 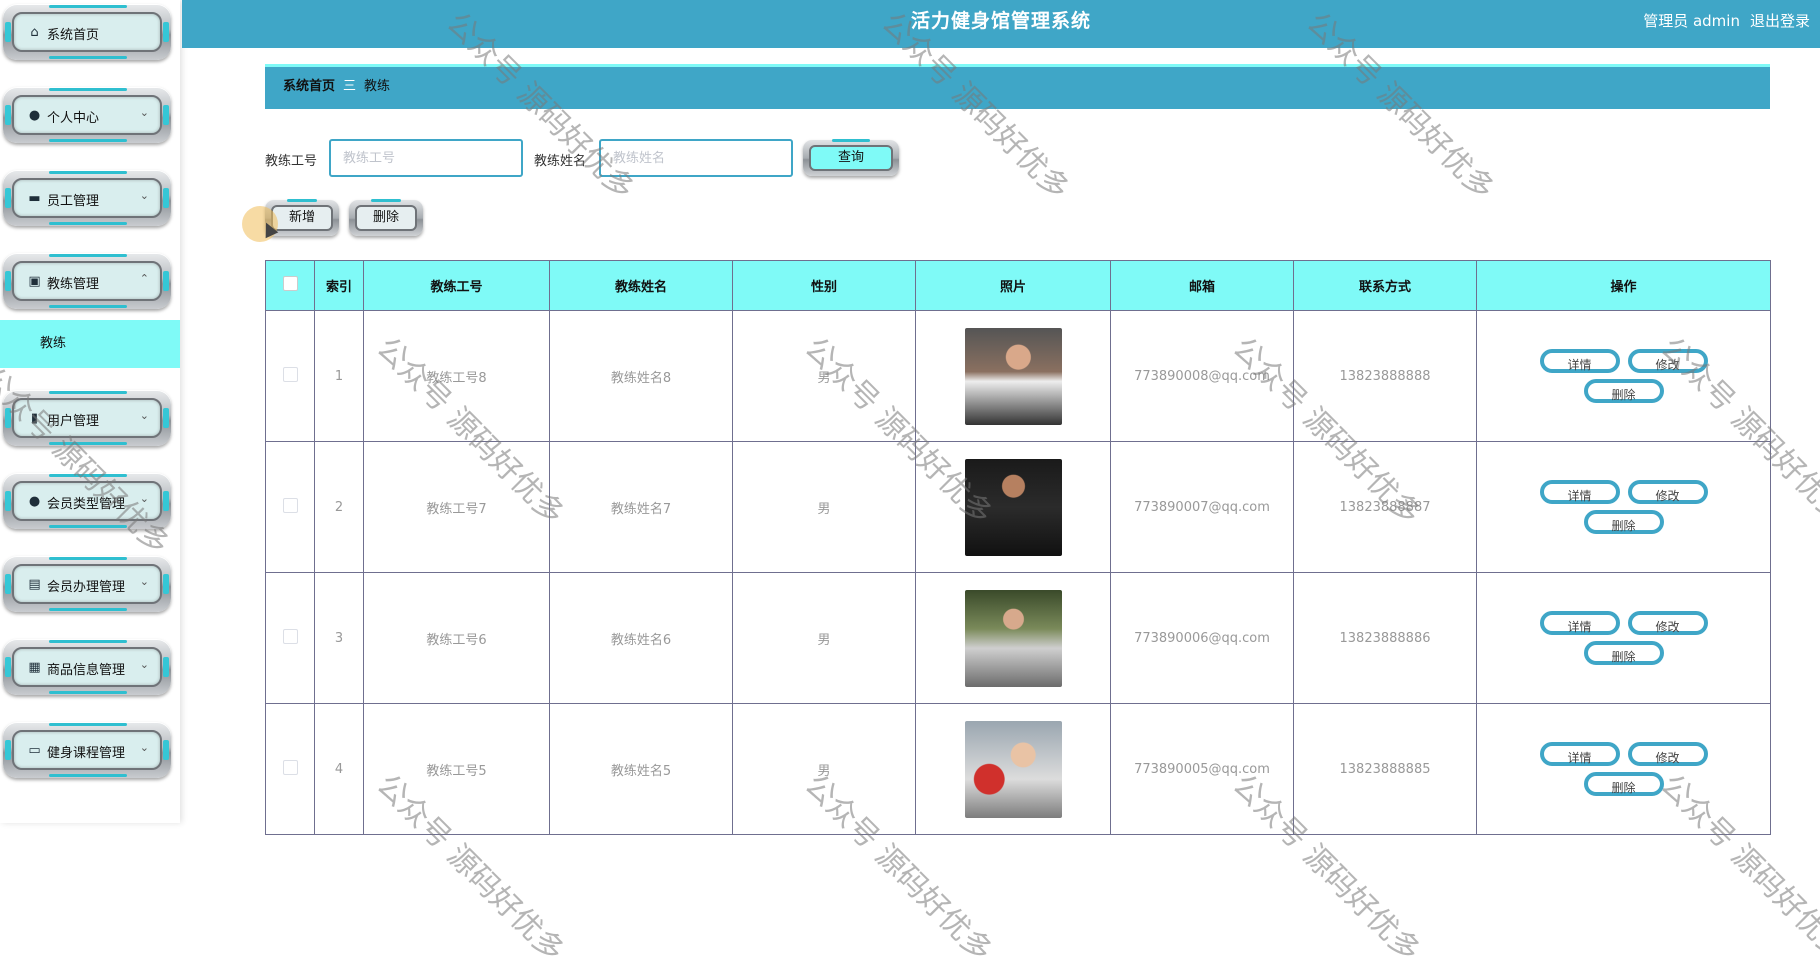 I want to click on batch-delete-button: 删除, so click(x=386, y=217).